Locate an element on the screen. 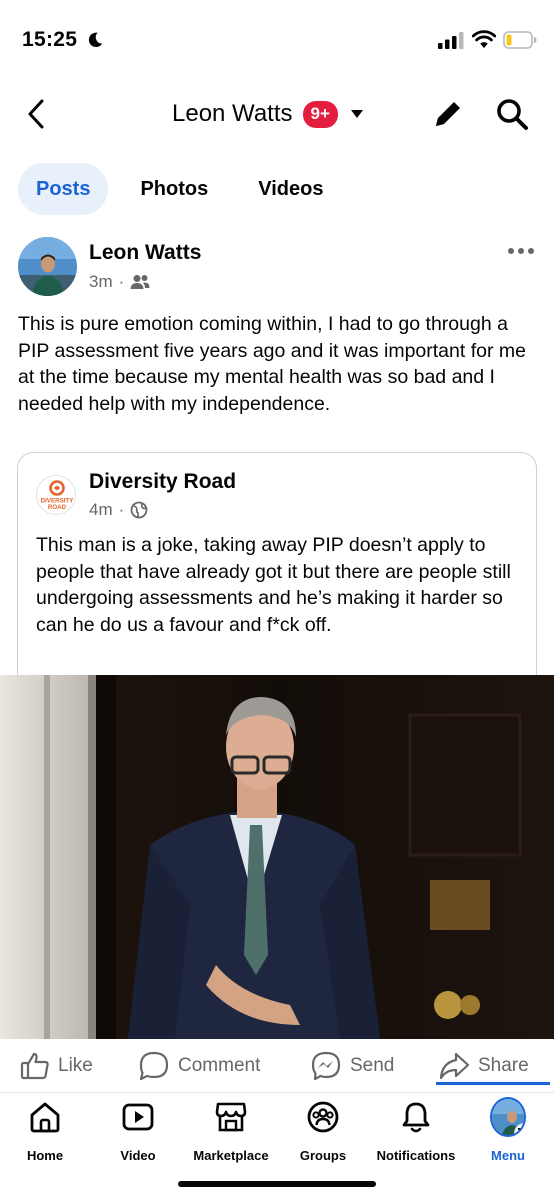  share-button: Share is located at coordinates (483, 1066).